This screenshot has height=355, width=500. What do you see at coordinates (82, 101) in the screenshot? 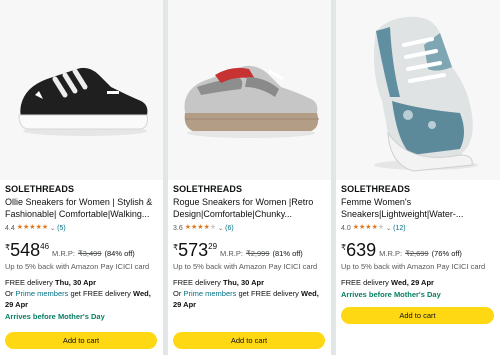
I see `black-sneaker-image` at bounding box center [82, 101].